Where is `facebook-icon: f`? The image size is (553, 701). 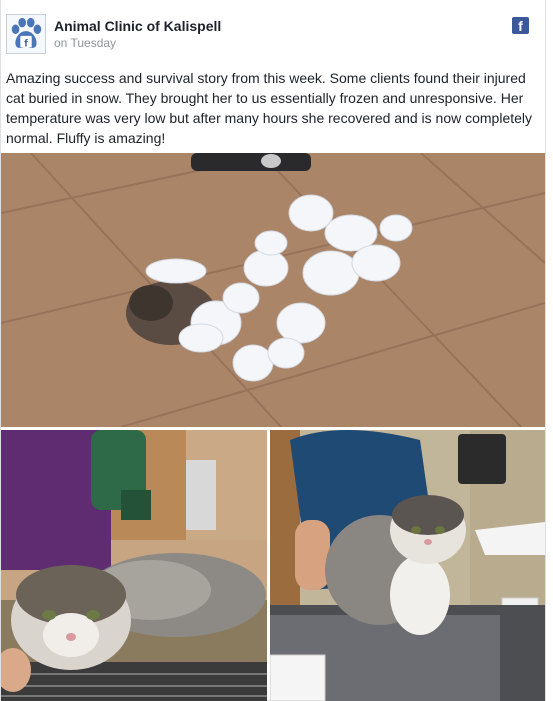 facebook-icon: f is located at coordinates (520, 25).